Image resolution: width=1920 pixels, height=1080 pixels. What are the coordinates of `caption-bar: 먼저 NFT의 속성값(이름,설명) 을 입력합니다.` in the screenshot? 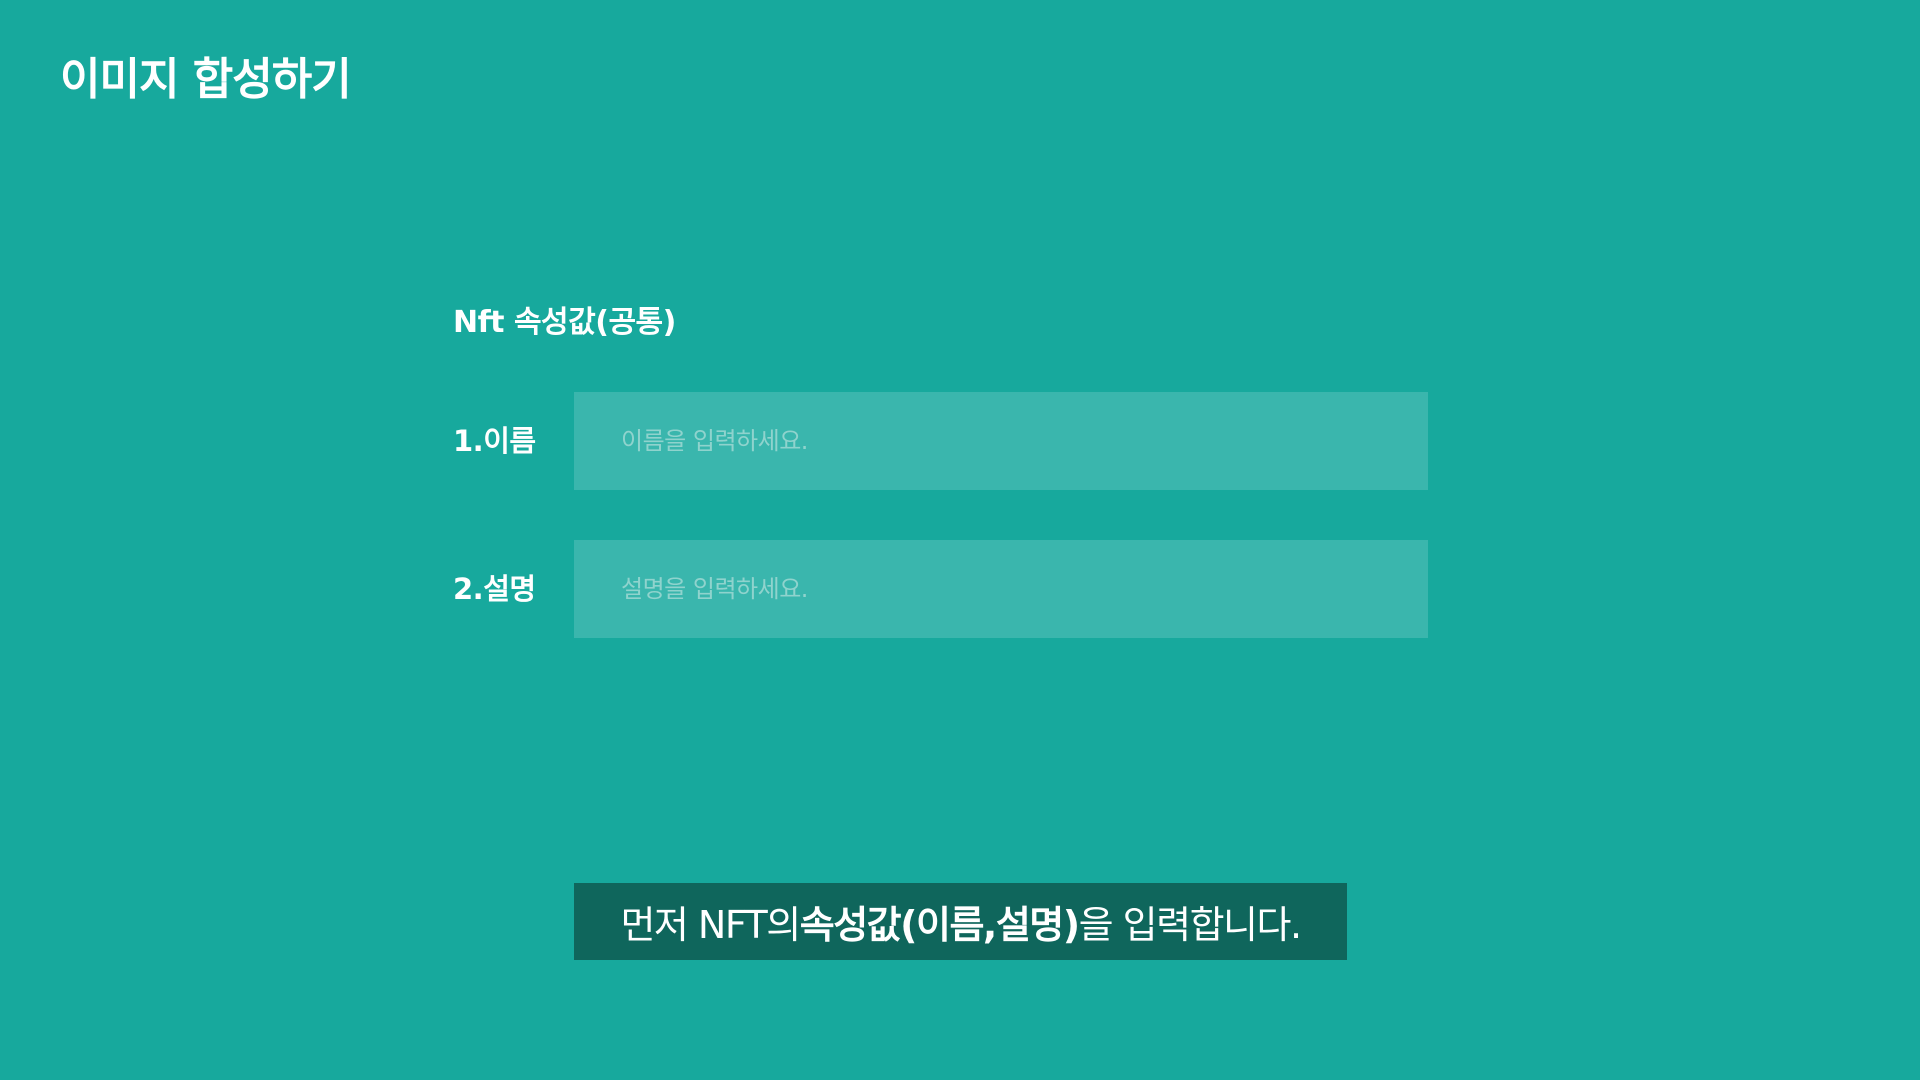 It's located at (960, 921).